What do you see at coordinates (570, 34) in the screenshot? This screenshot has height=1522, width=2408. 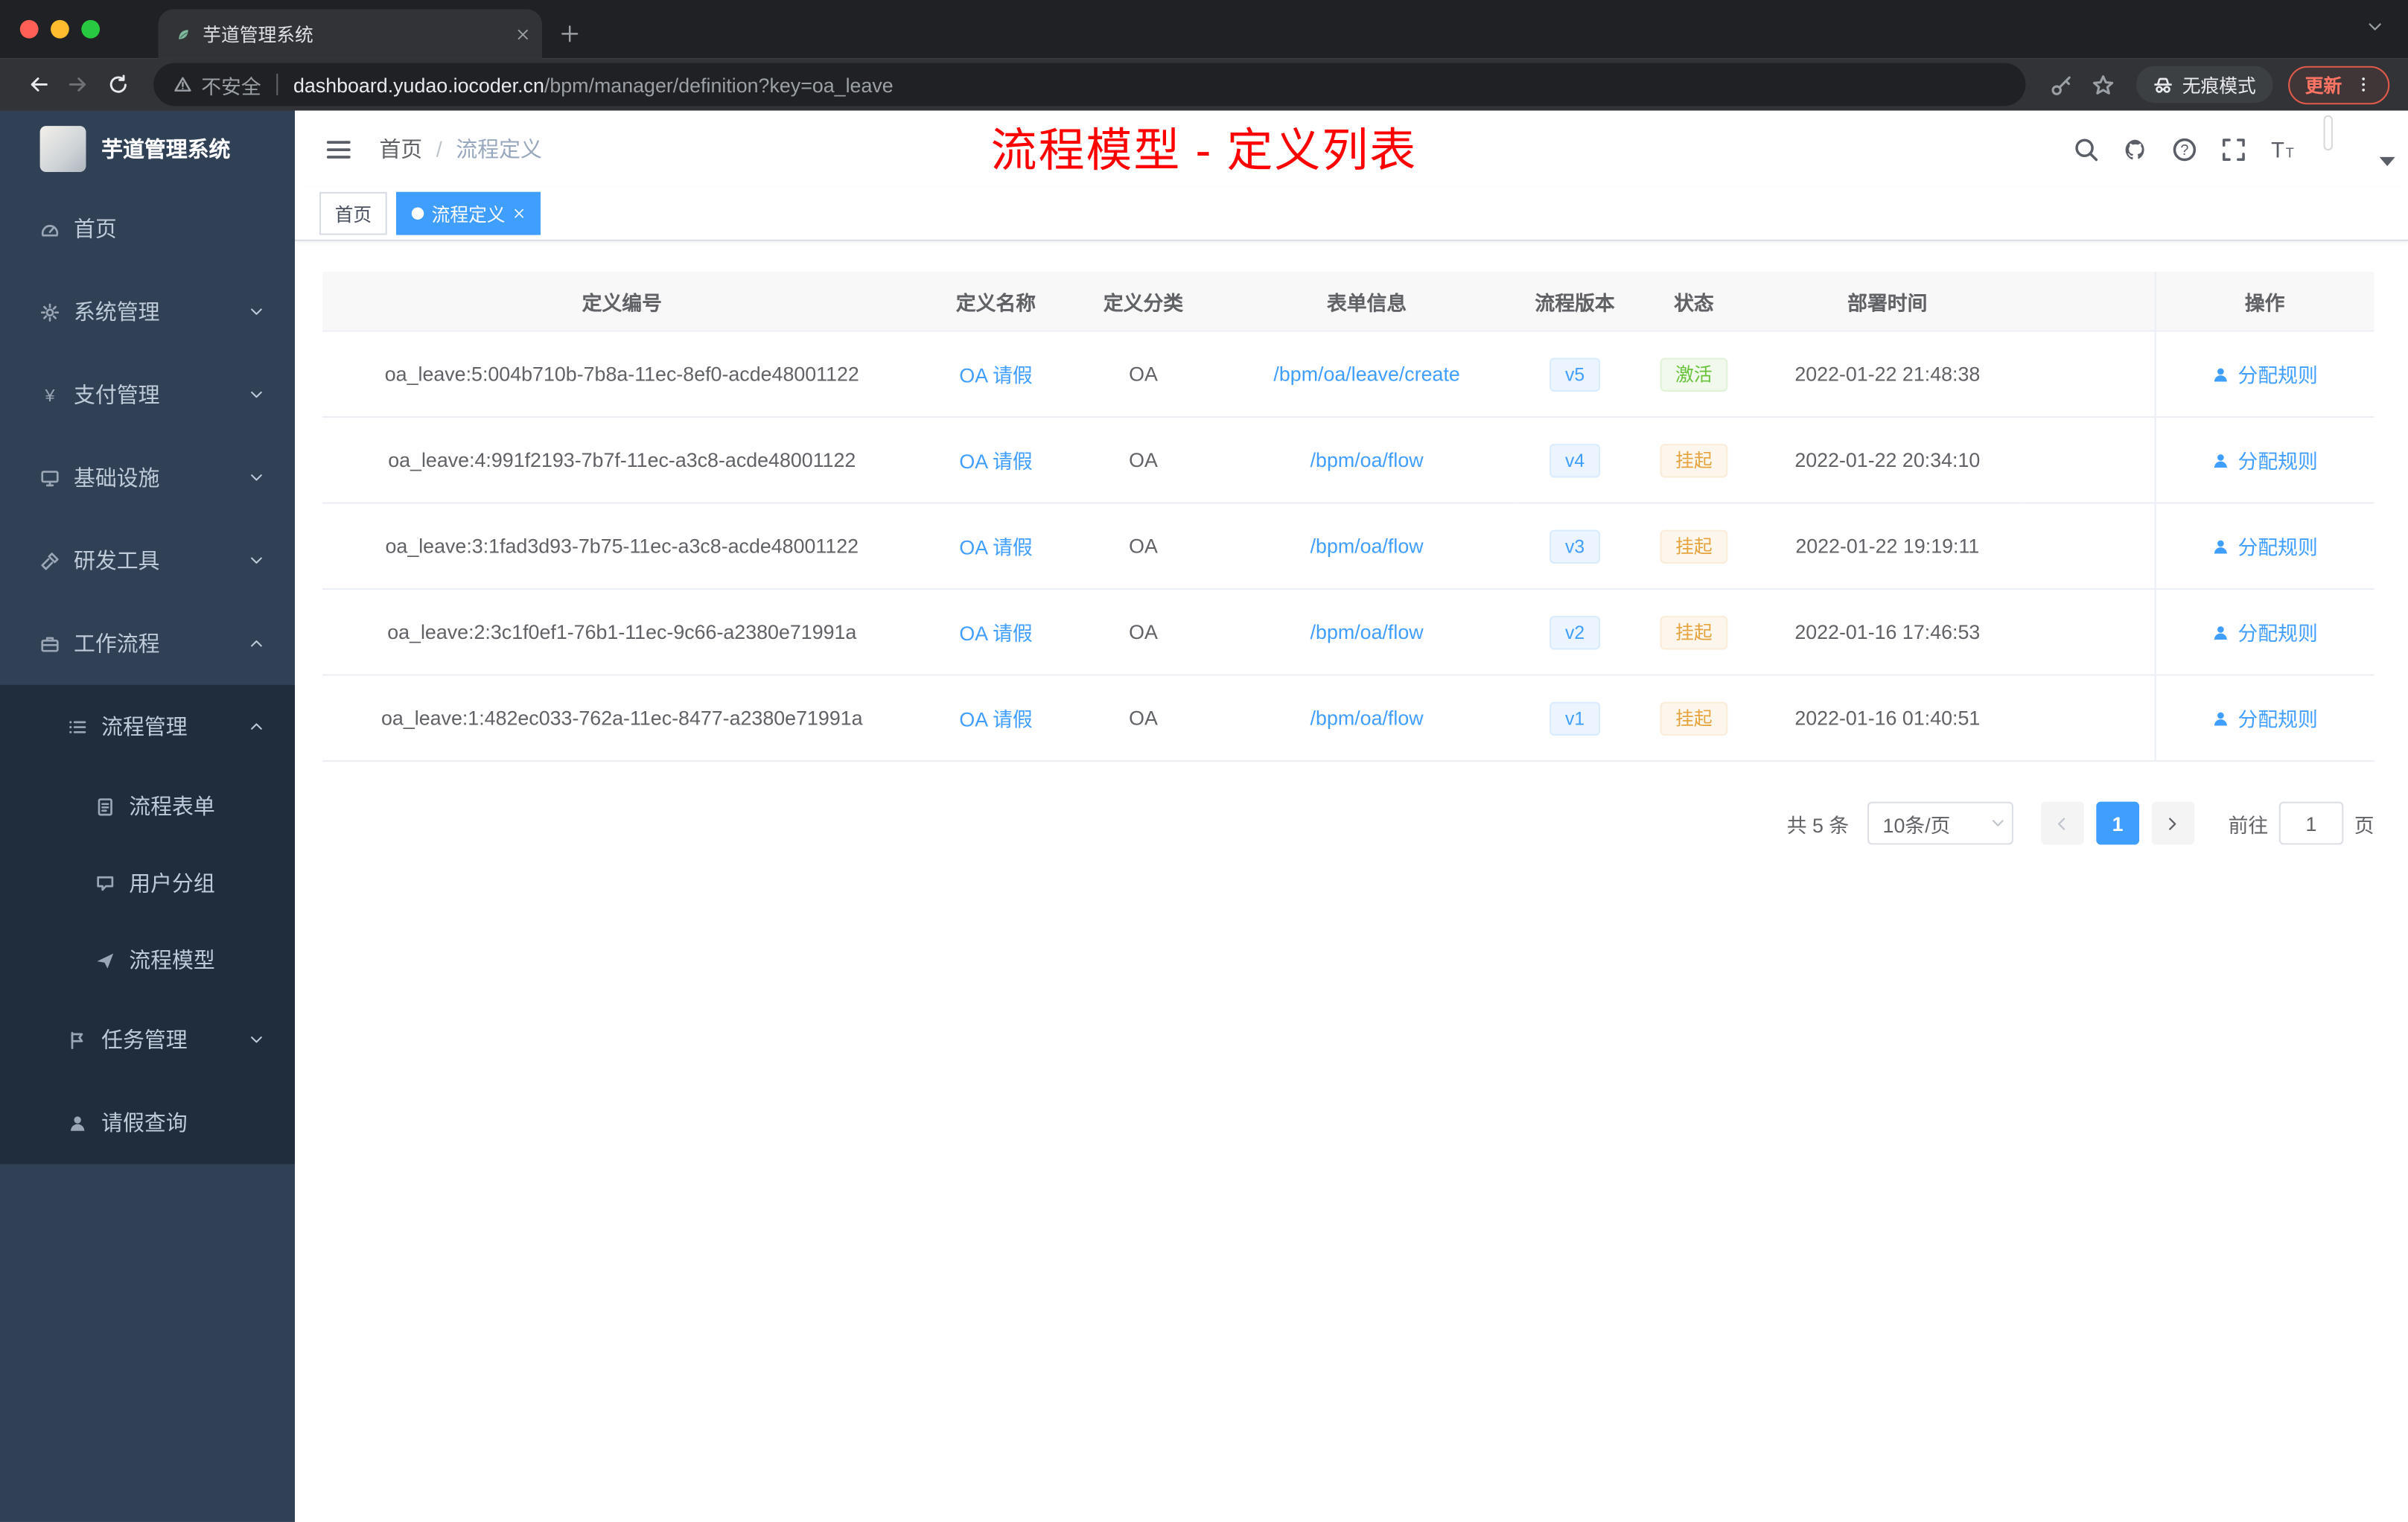 I see `new-tab-button` at bounding box center [570, 34].